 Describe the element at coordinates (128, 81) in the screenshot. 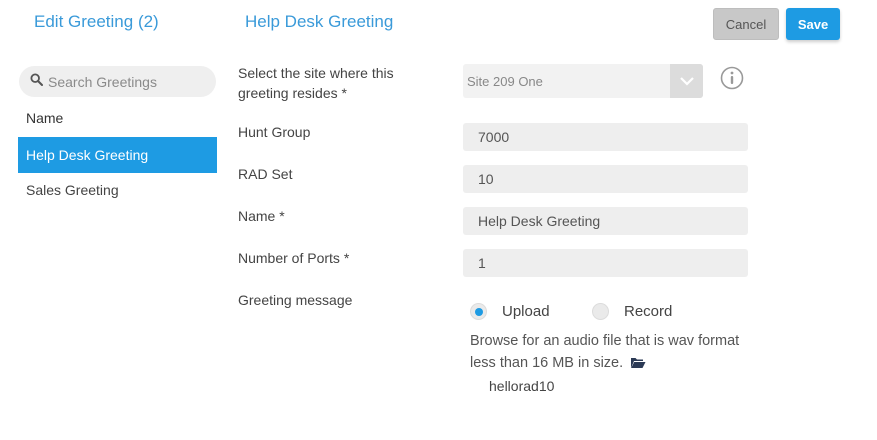

I see `search-input` at that location.